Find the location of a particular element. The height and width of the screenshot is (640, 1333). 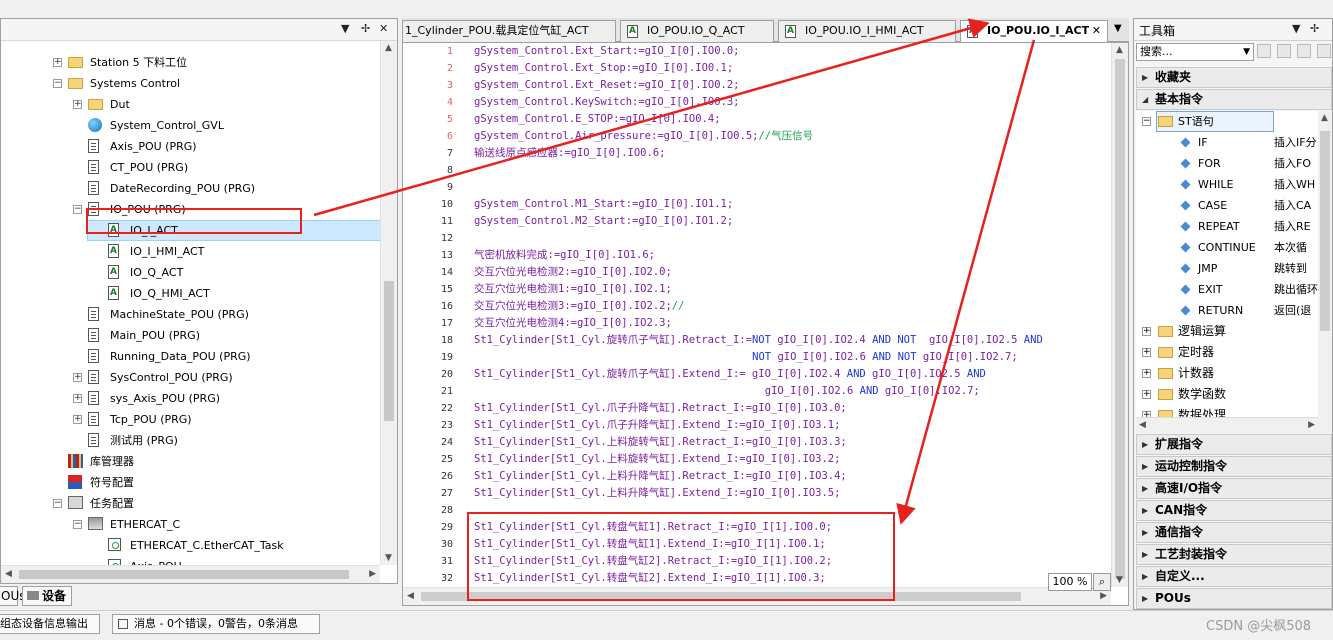

move-up-icon is located at coordinates (1304, 51).